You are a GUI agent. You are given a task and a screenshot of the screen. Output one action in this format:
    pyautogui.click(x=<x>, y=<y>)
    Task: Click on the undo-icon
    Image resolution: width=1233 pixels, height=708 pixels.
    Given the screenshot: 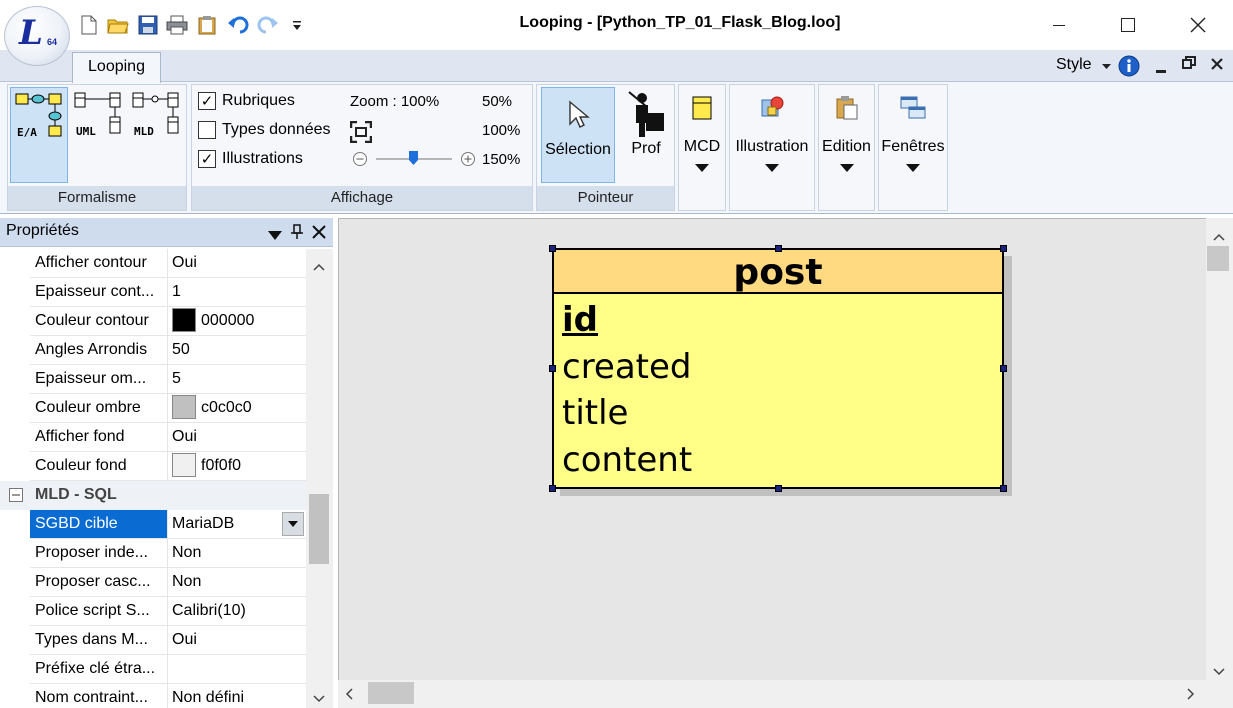 What is the action you would take?
    pyautogui.click(x=238, y=25)
    